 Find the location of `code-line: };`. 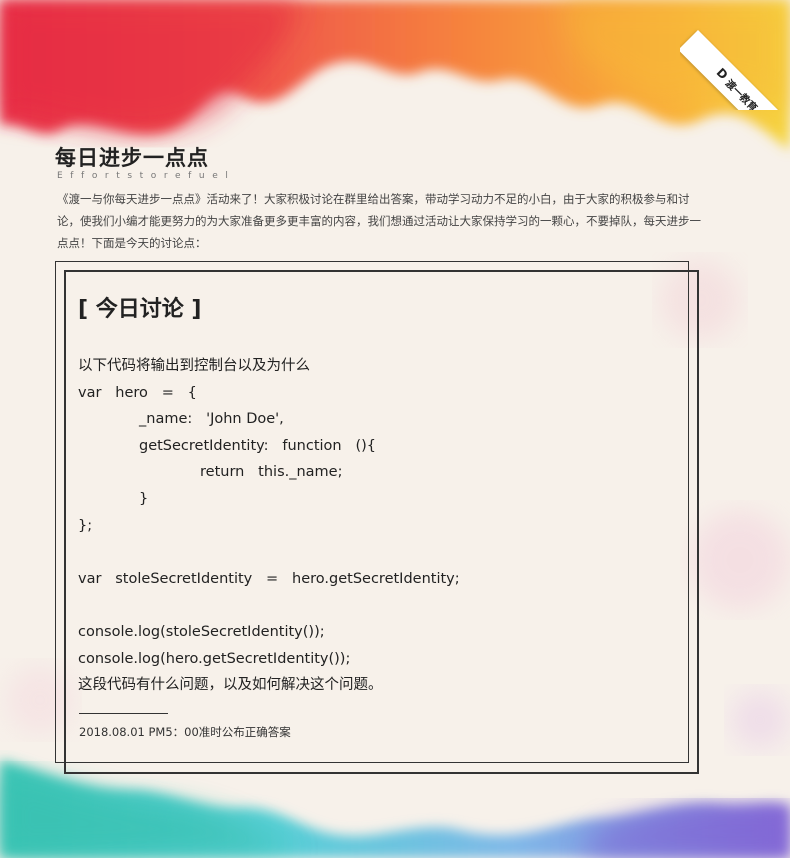

code-line: }; is located at coordinates (85, 525).